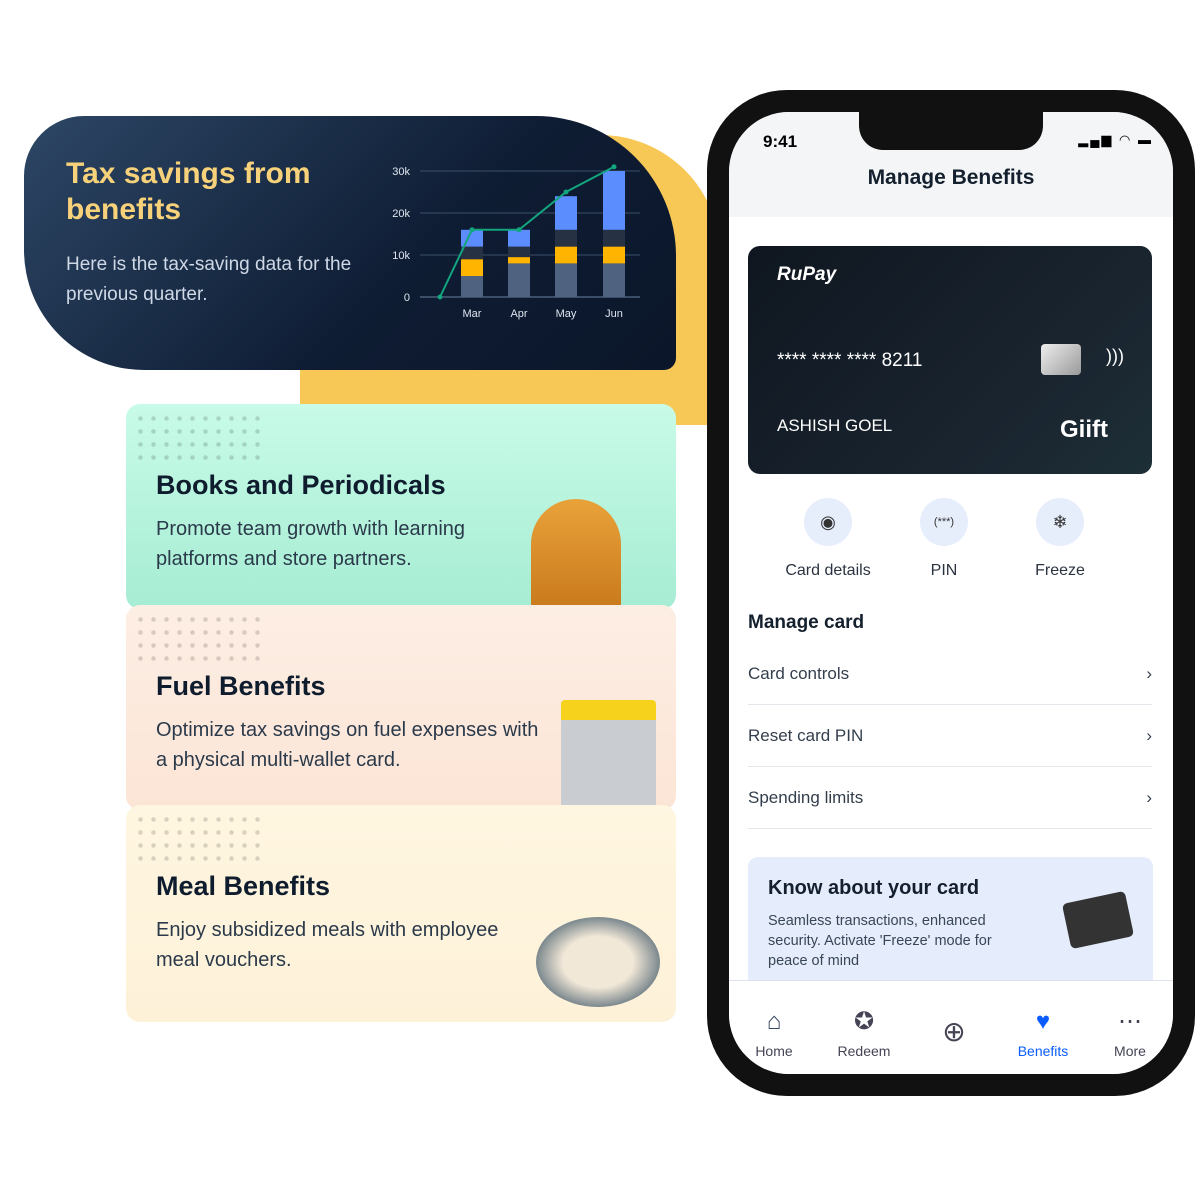 The height and width of the screenshot is (1201, 1200). I want to click on y-tick-label: 0, so click(407, 298).